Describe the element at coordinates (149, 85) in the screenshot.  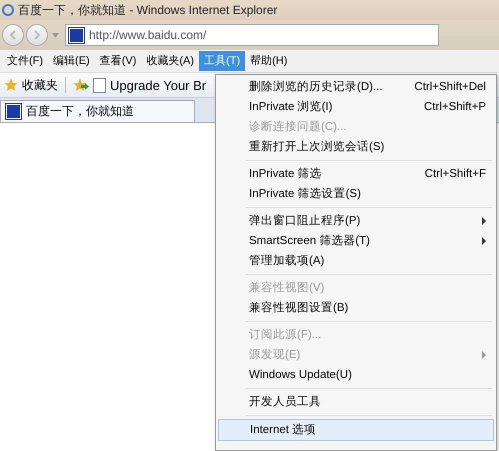
I see `favorite-link: Upgrade Your Br` at that location.